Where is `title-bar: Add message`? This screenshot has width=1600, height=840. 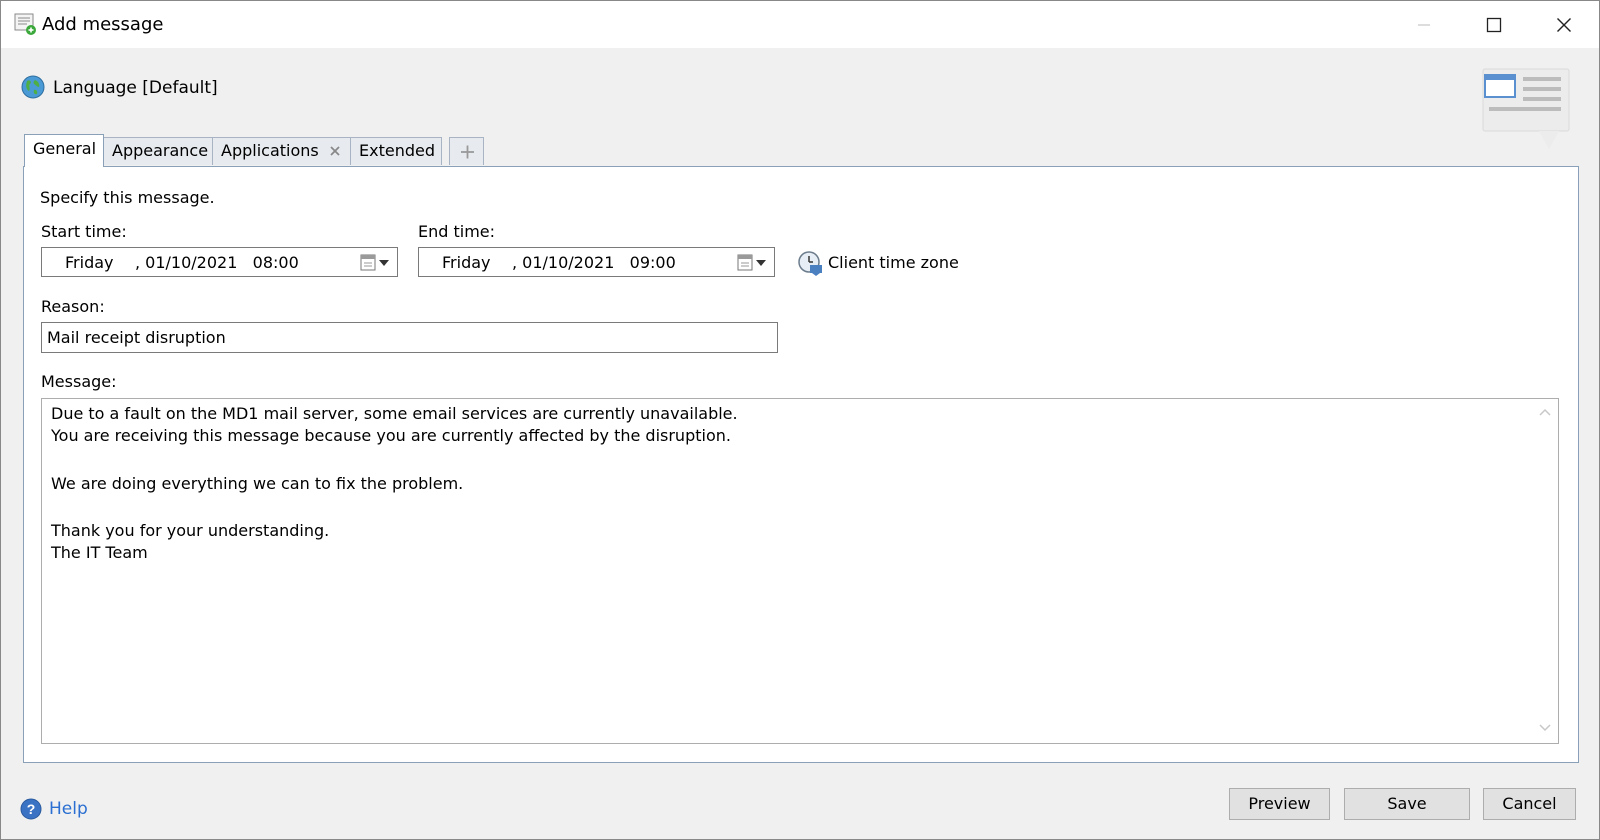
title-bar: Add message is located at coordinates (800, 24).